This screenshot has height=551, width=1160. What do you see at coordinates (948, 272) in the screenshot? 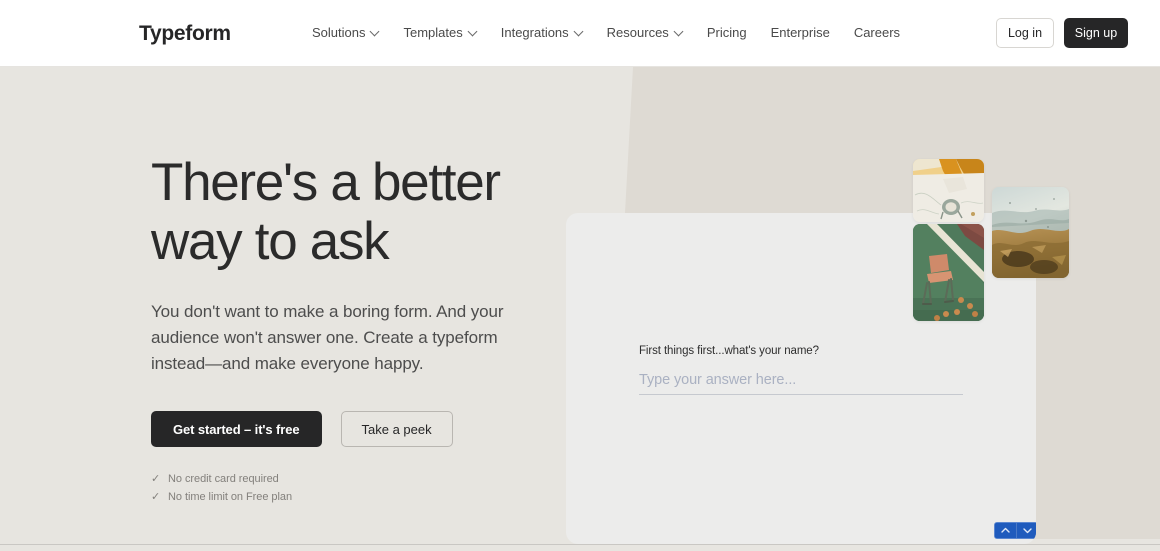
I see `photo-chair-tennis-court` at bounding box center [948, 272].